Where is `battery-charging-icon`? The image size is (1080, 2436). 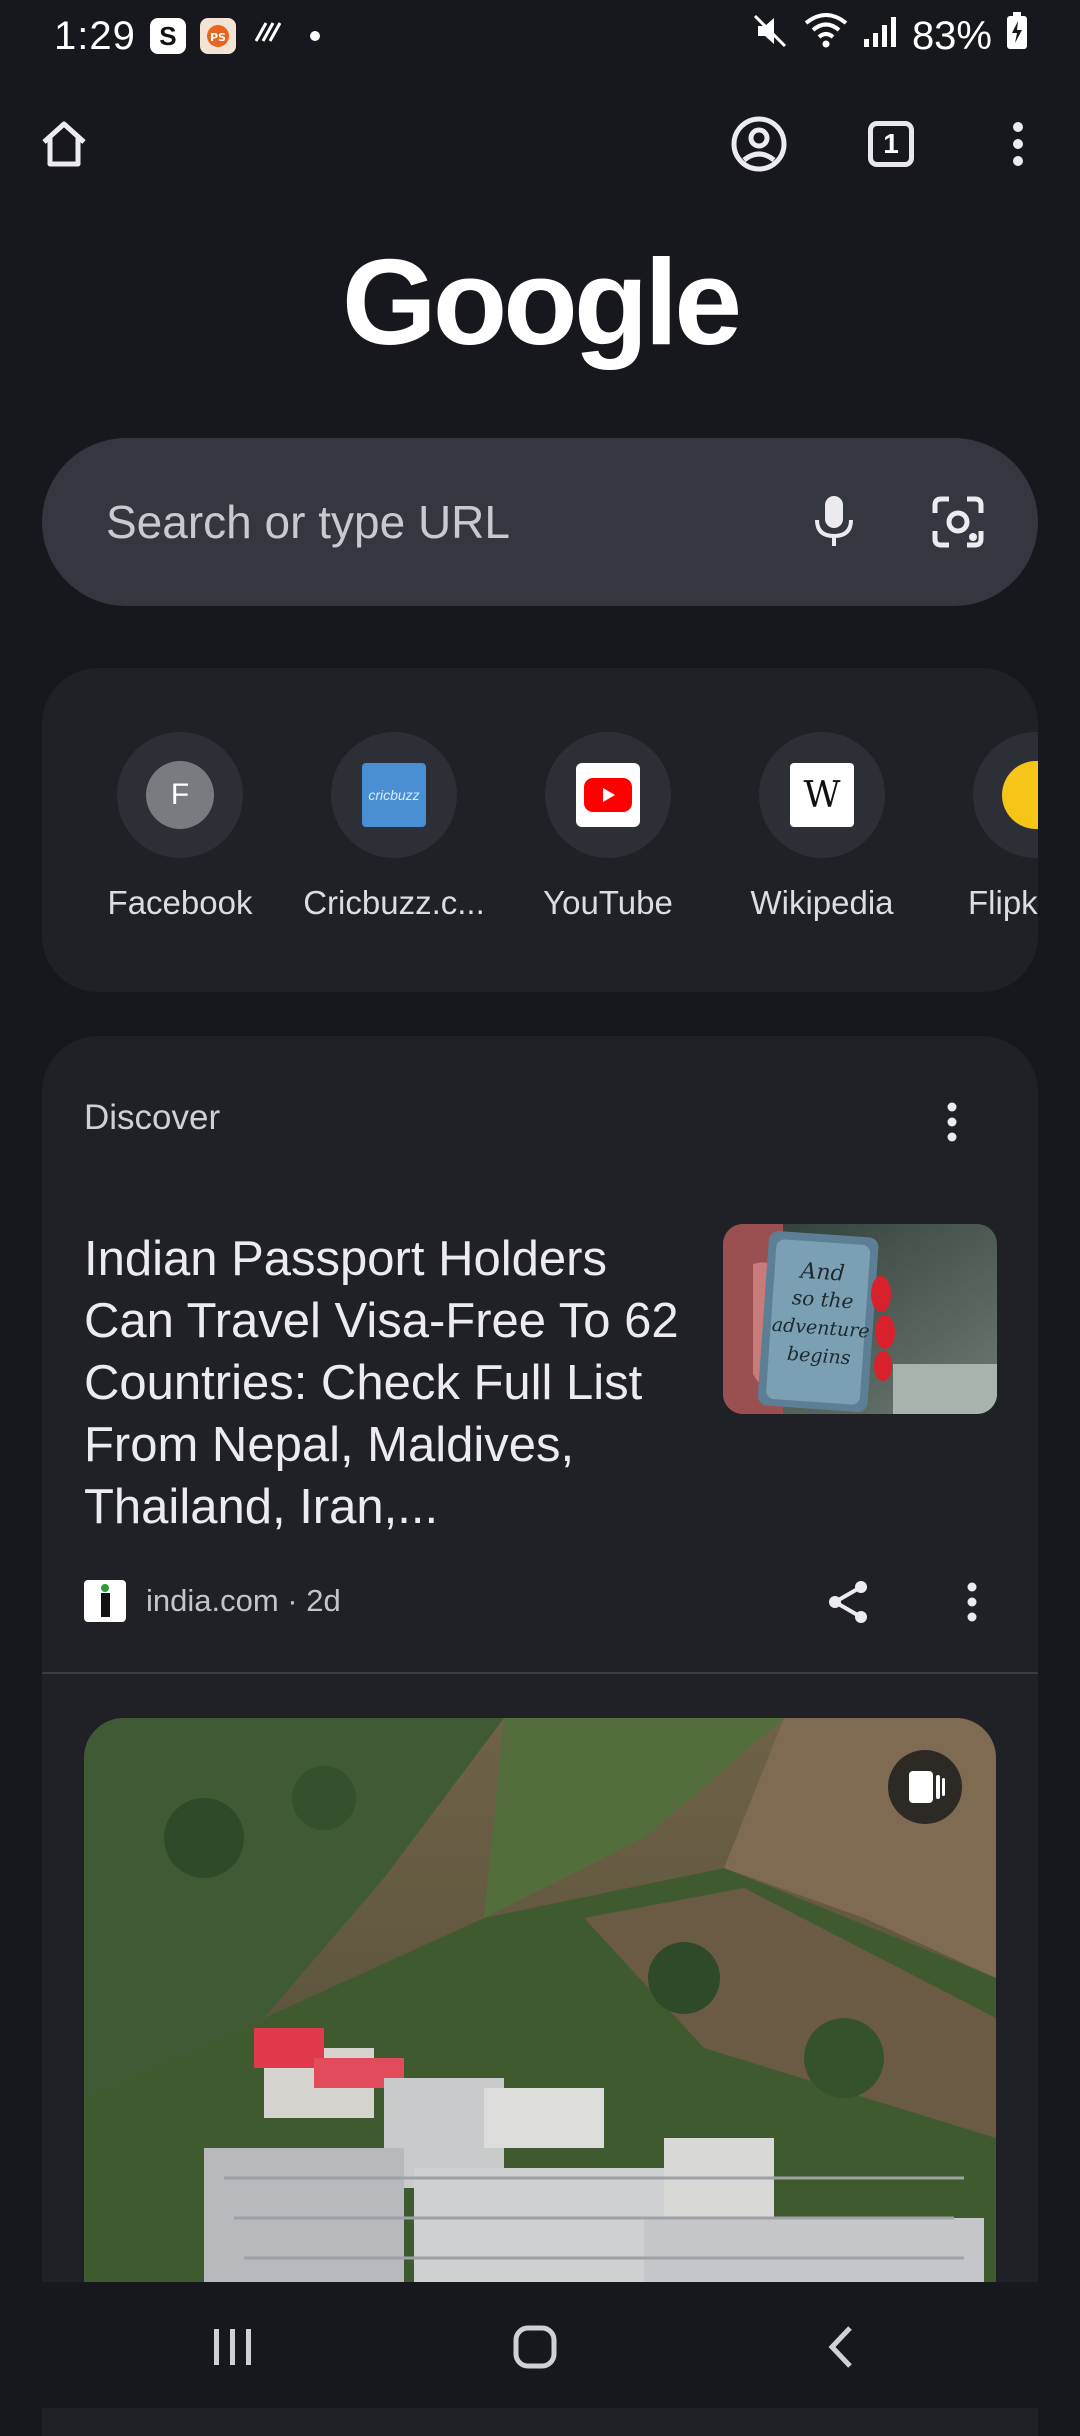 battery-charging-icon is located at coordinates (1017, 36).